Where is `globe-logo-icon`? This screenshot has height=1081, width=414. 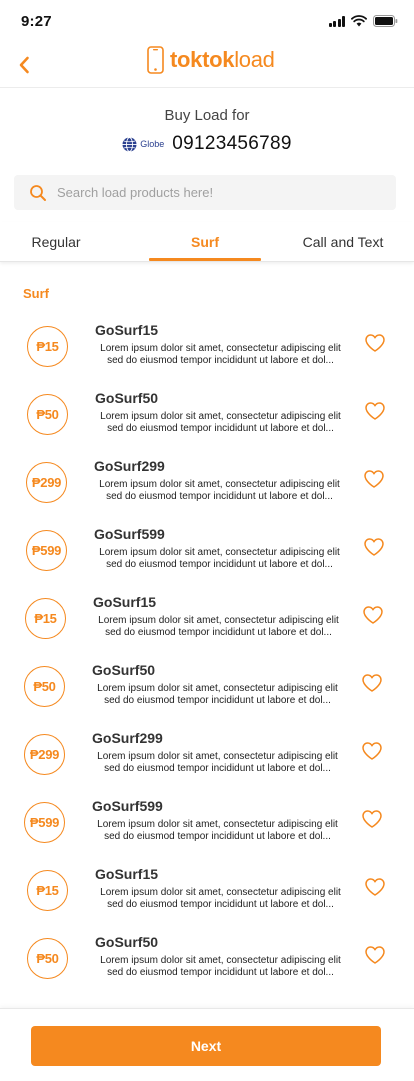
globe-logo-icon is located at coordinates (129, 144).